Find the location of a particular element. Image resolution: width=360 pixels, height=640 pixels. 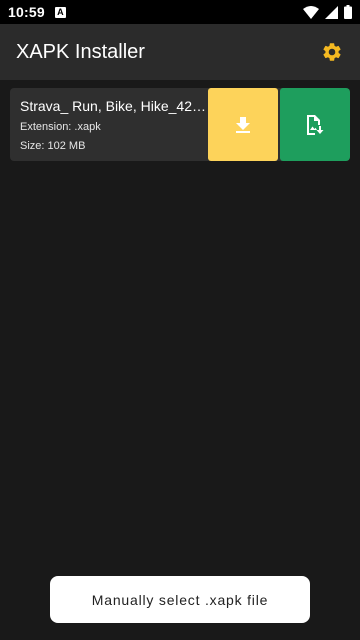

manual-select-button: Manually select .xapk file is located at coordinates (180, 599).